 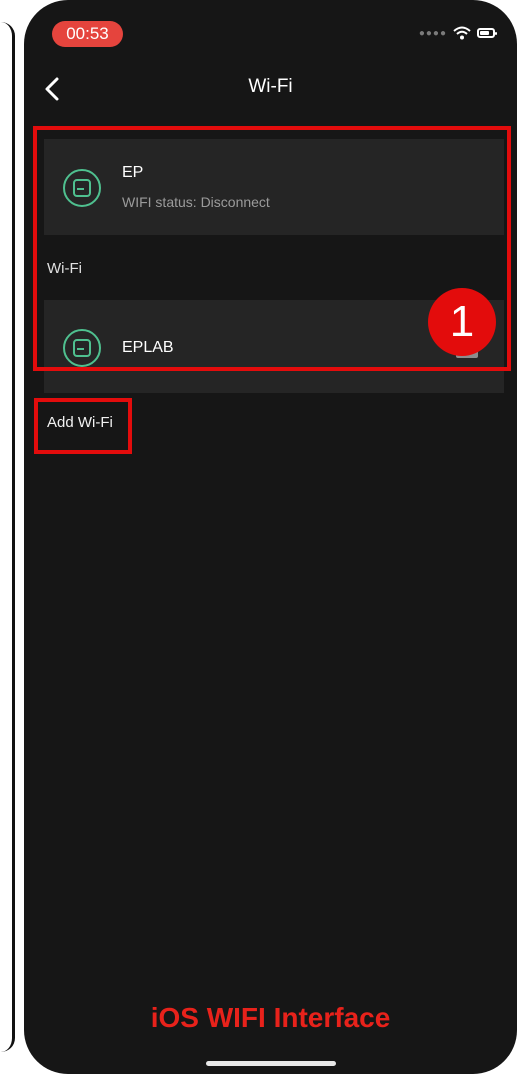 What do you see at coordinates (271, 1063) in the screenshot?
I see `home-indicator` at bounding box center [271, 1063].